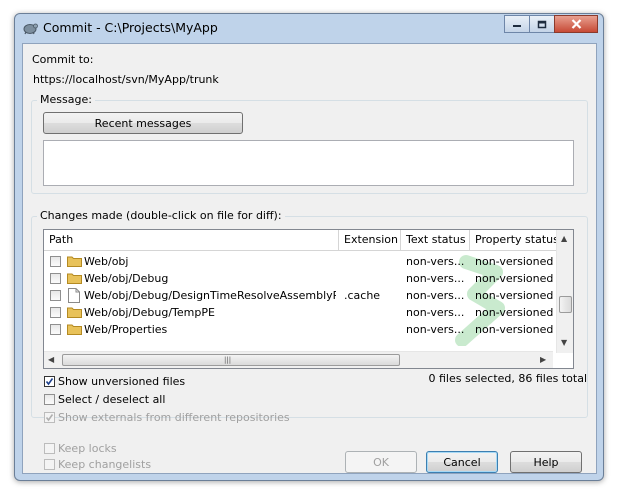  Describe the element at coordinates (228, 360) in the screenshot. I see `scroll-grip-icon: |||` at that location.